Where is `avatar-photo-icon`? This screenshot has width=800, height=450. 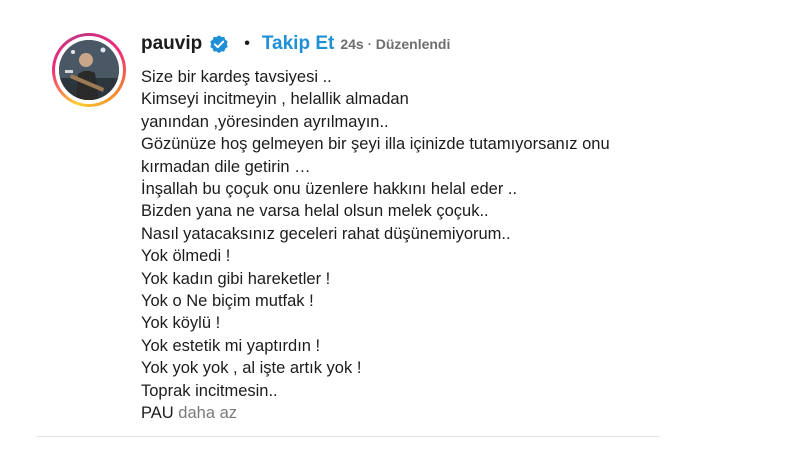 avatar-photo-icon is located at coordinates (89, 70).